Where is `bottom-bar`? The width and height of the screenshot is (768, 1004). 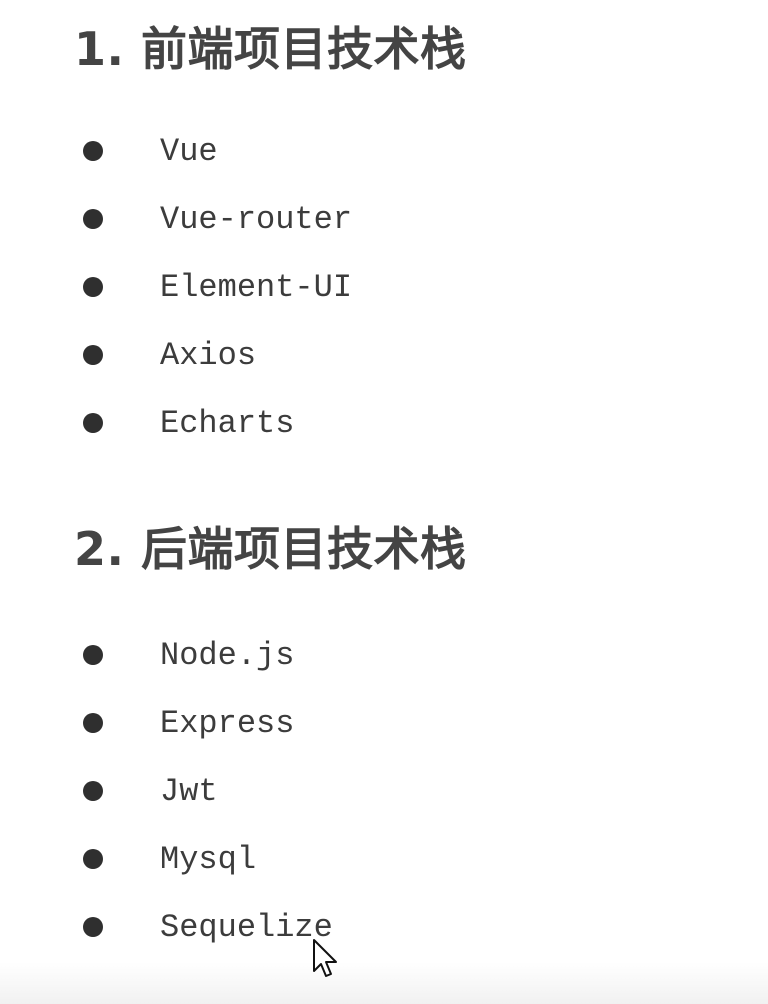
bottom-bar is located at coordinates (384, 983).